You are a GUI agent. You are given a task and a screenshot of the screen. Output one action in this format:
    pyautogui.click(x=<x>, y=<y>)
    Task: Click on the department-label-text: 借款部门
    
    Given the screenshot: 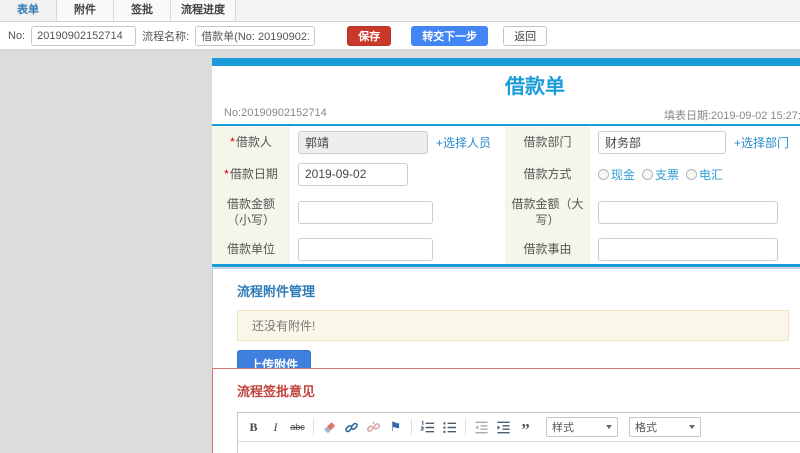 What is the action you would take?
    pyautogui.click(x=547, y=142)
    